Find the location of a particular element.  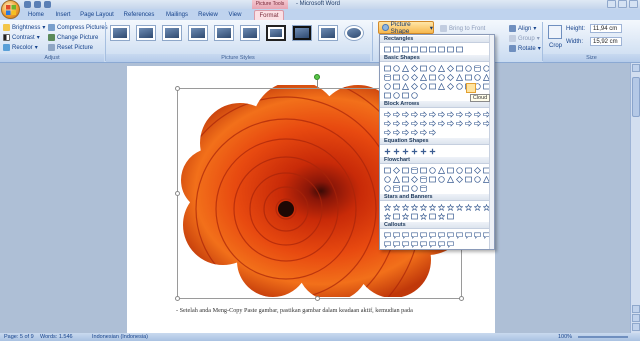

scroll-thumb is located at coordinates (636, 97).